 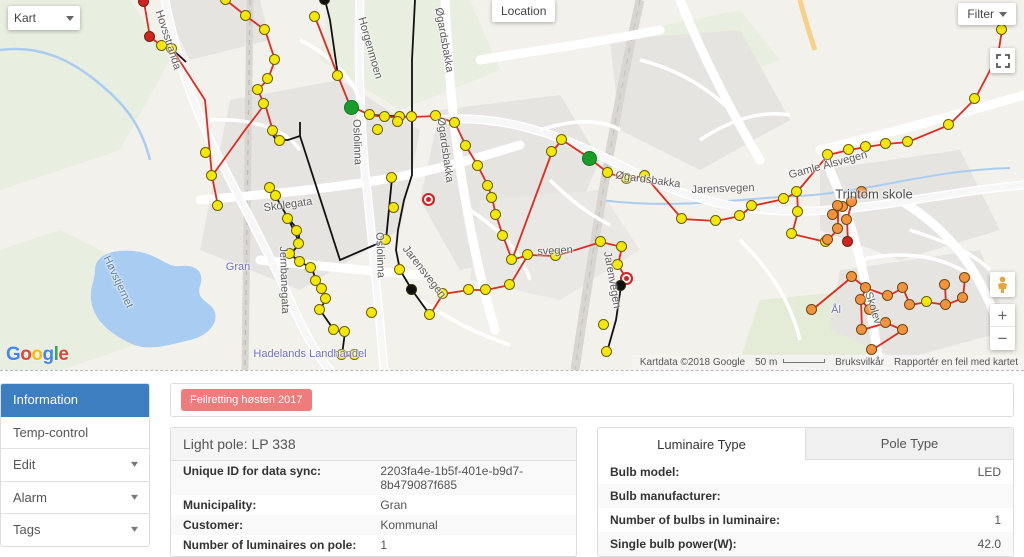 I want to click on zoom-controls: + −, so click(x=1002, y=327).